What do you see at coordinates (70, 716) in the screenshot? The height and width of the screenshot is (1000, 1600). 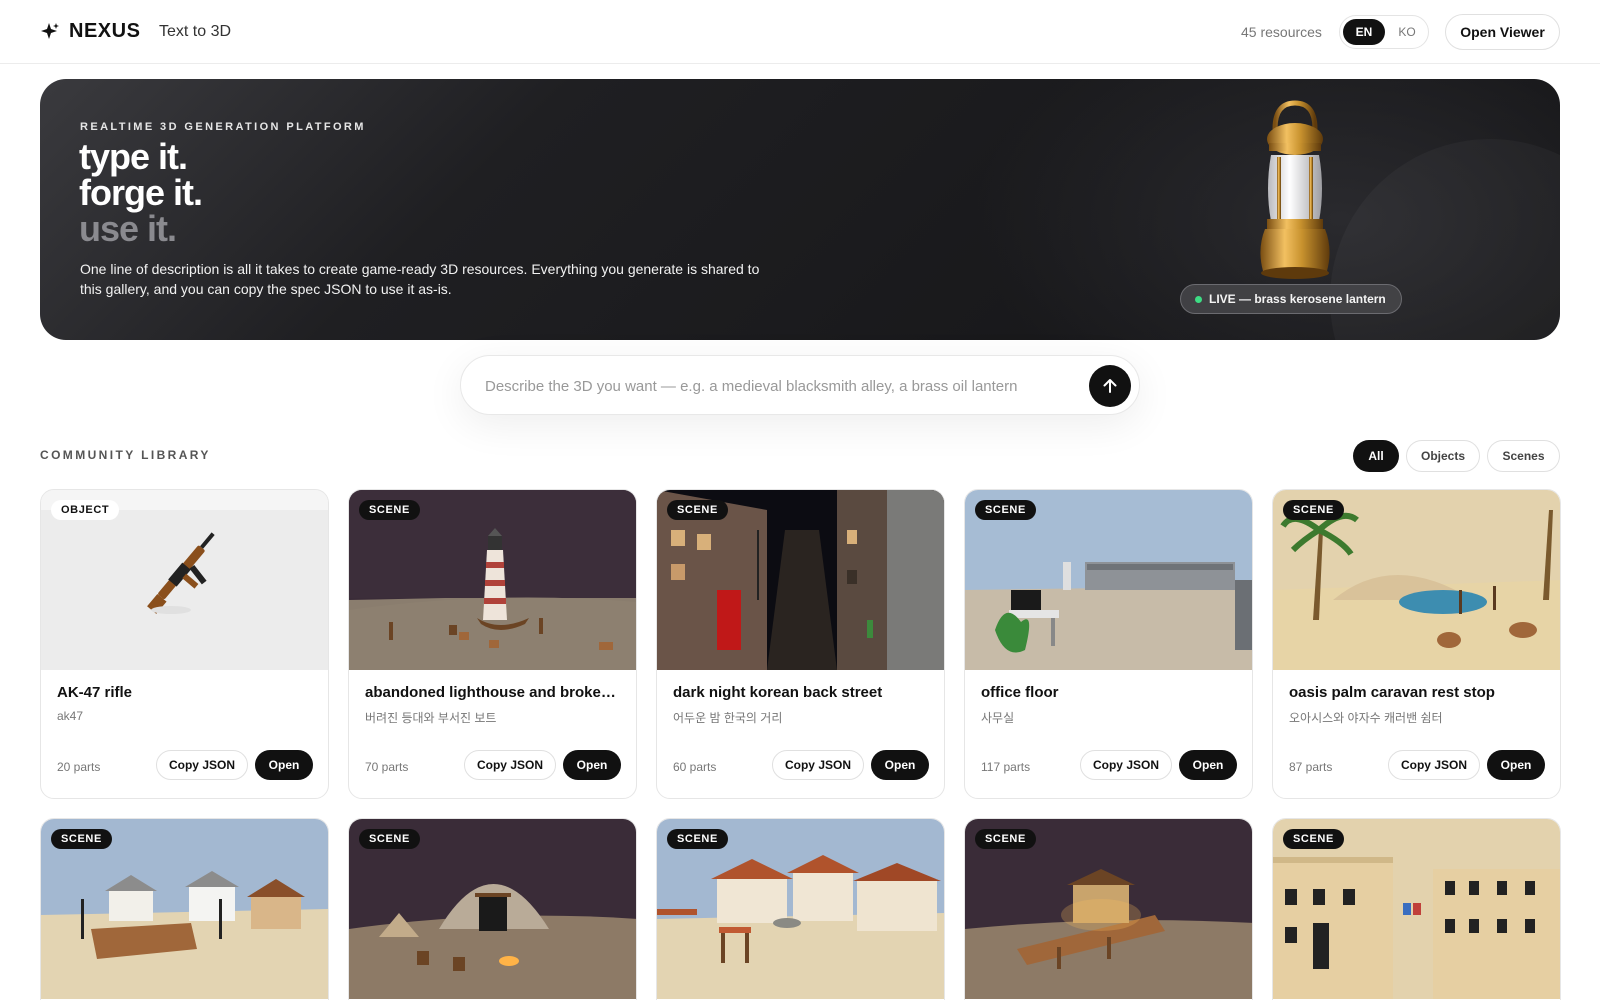 I see `card-subtitle: ak47` at bounding box center [70, 716].